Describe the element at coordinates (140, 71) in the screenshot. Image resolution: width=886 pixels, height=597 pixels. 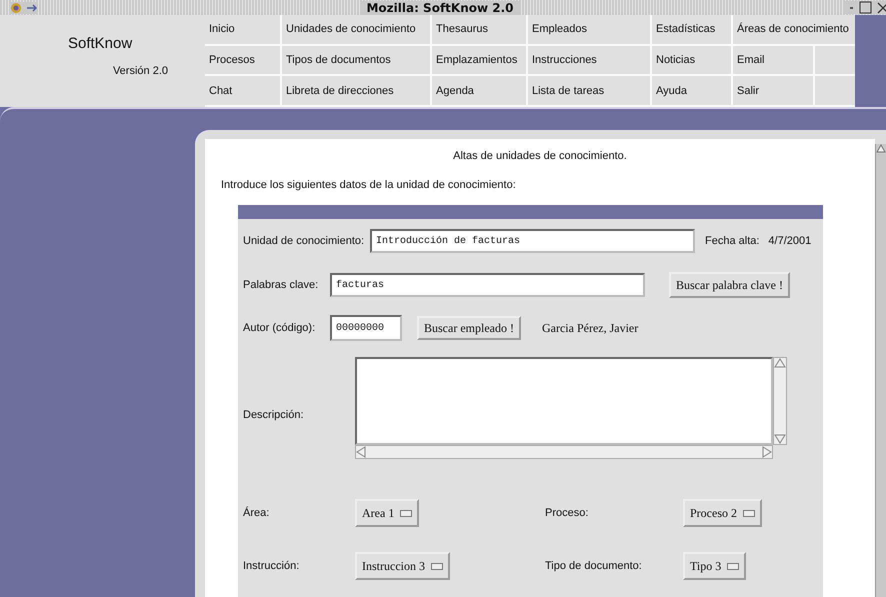
I see `version-label: Versión 2.0` at that location.